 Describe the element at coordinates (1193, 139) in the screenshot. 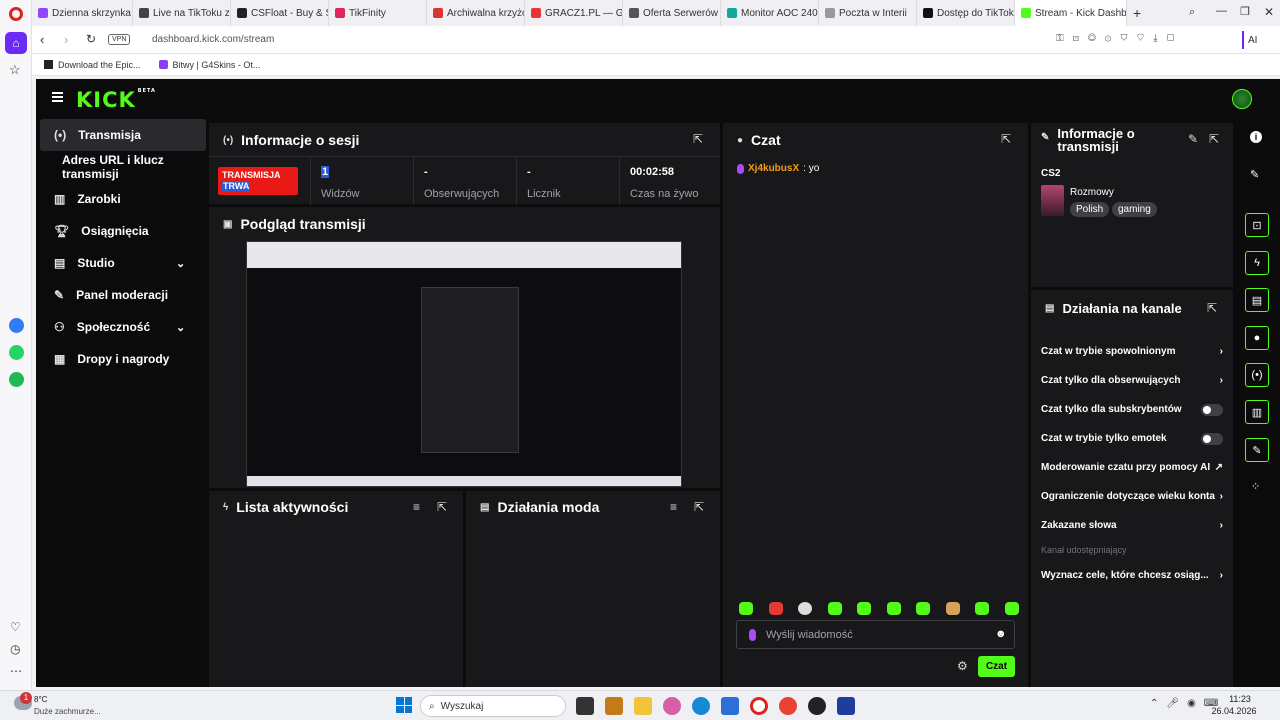

I see `edit-icon: ✎` at that location.